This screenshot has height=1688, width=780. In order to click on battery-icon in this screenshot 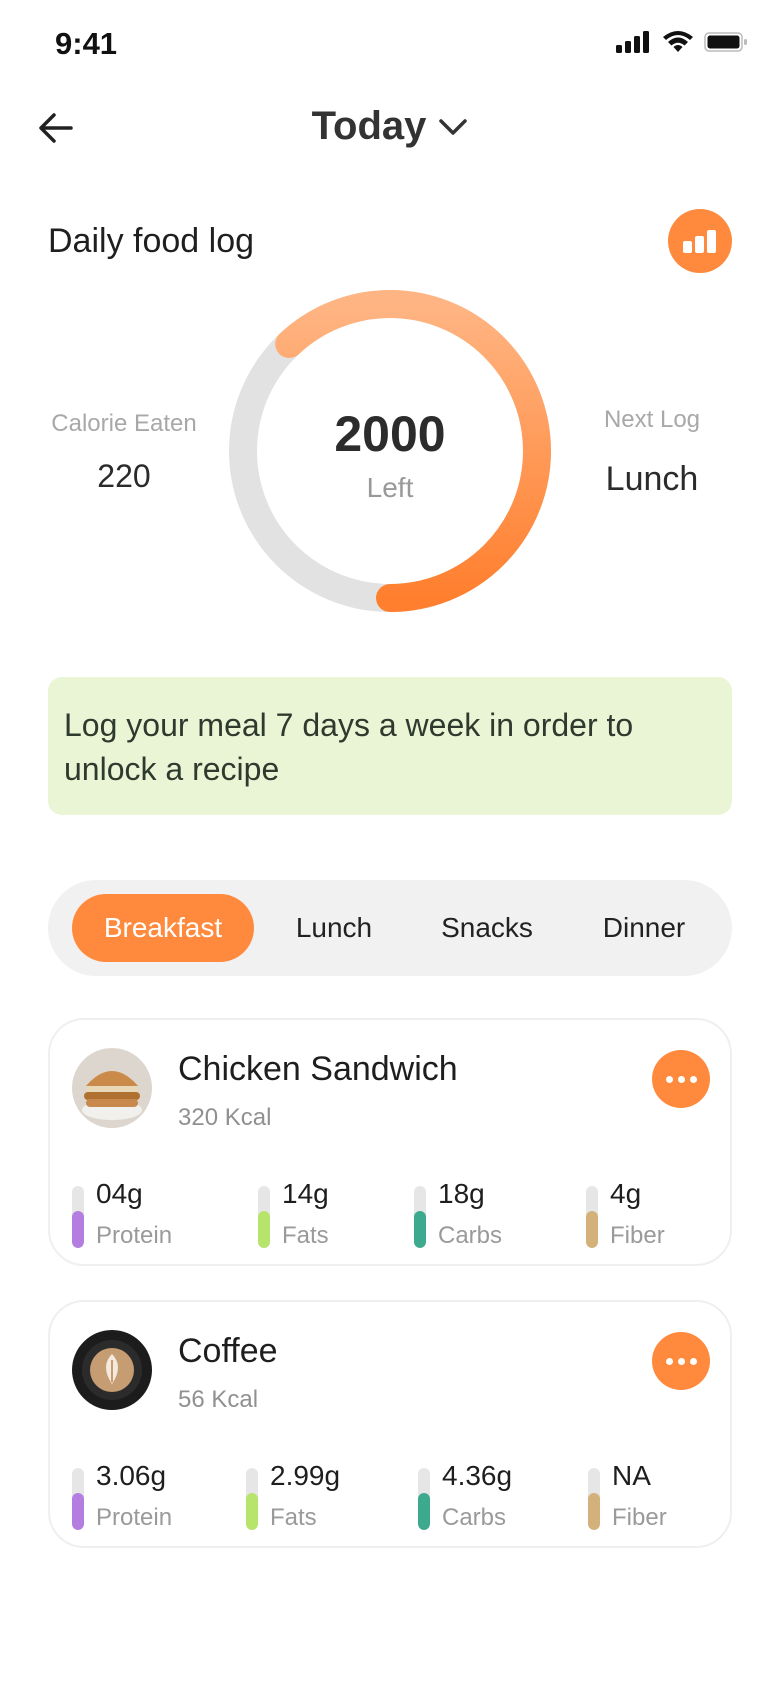, I will do `click(725, 42)`.